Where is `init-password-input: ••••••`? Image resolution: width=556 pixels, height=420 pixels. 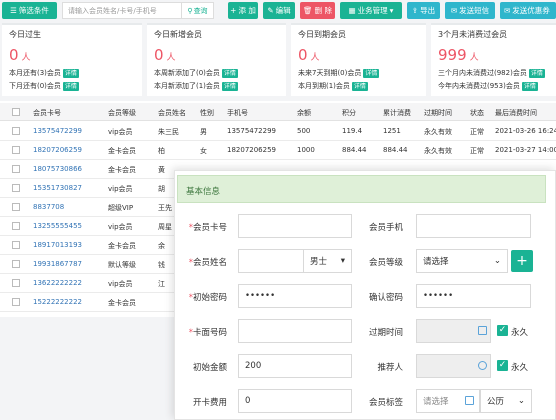 init-password-input: •••••• is located at coordinates (295, 296).